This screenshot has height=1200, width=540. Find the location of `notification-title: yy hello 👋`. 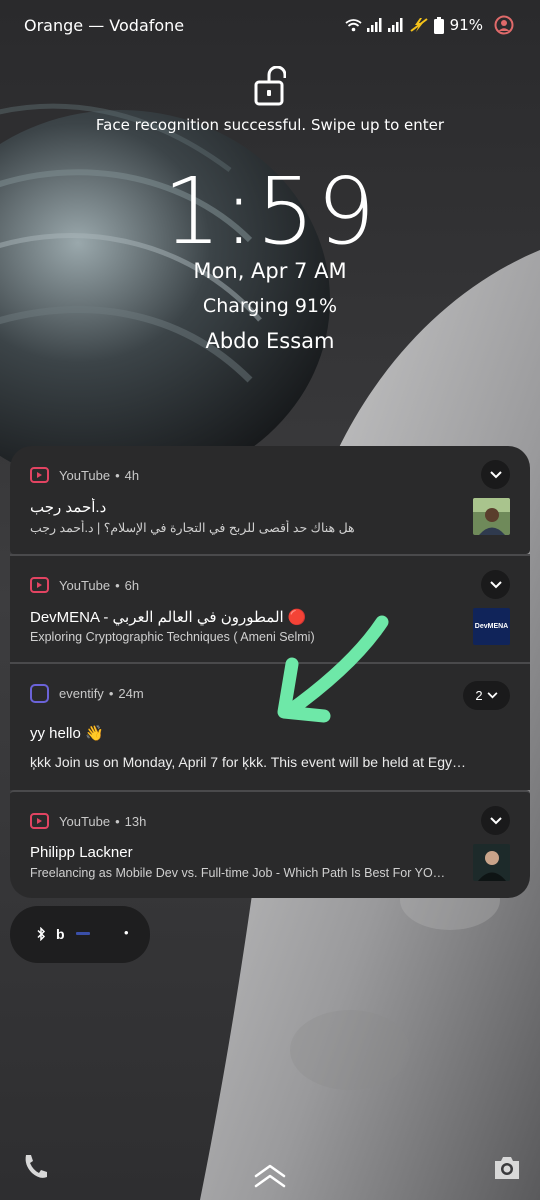

notification-title: yy hello 👋 is located at coordinates (67, 733).